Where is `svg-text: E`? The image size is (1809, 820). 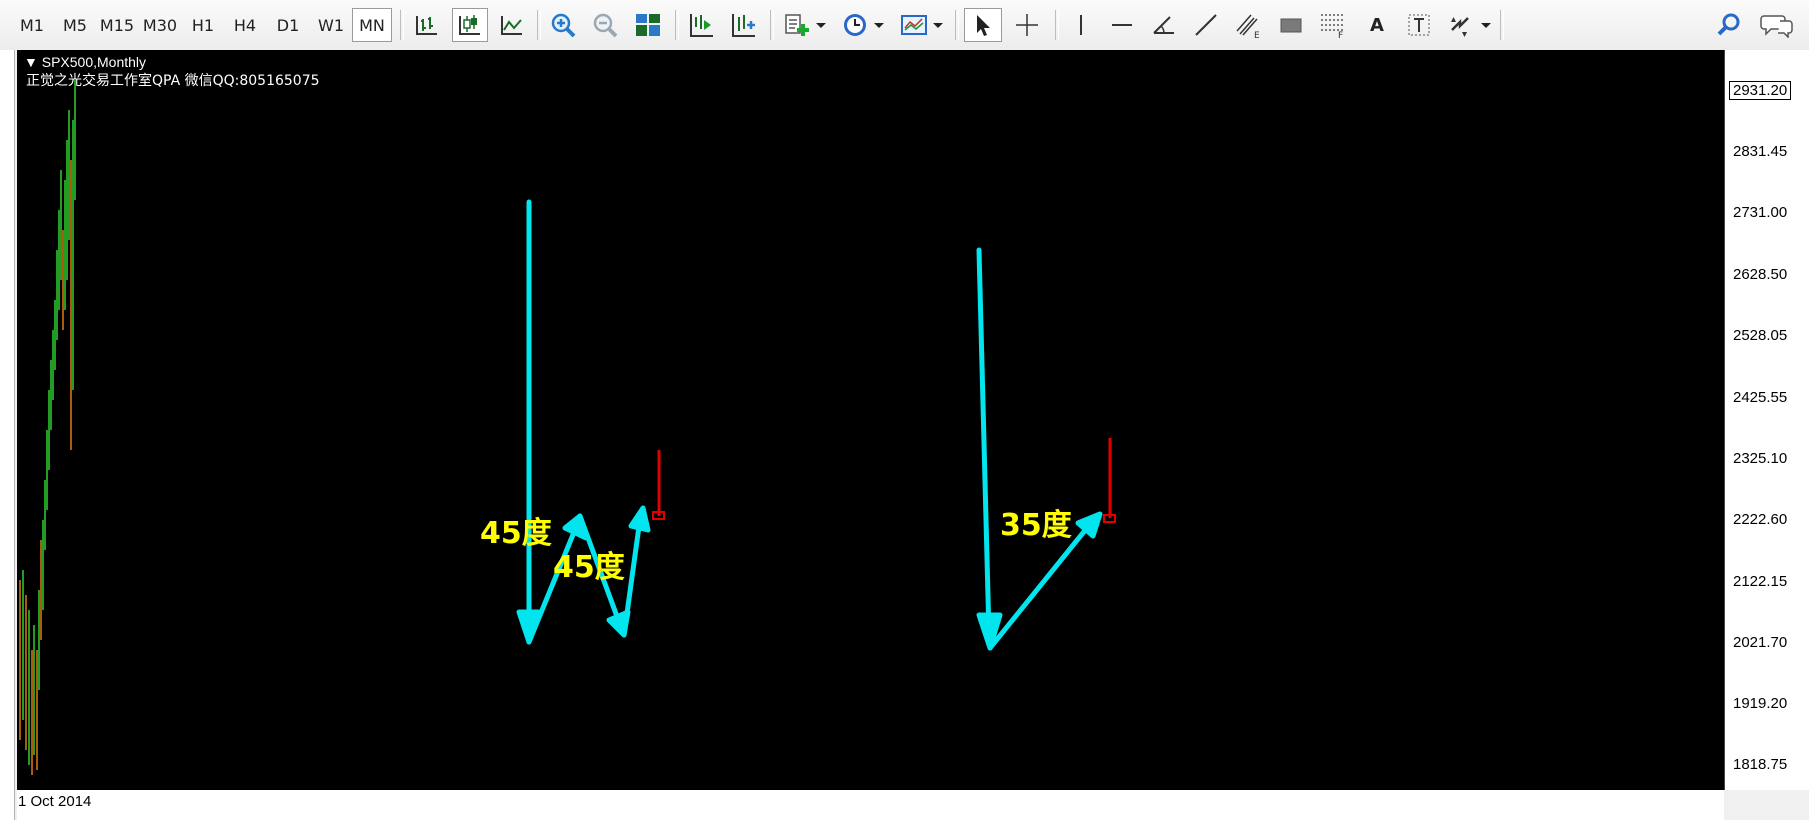 svg-text: E is located at coordinates (1257, 35).